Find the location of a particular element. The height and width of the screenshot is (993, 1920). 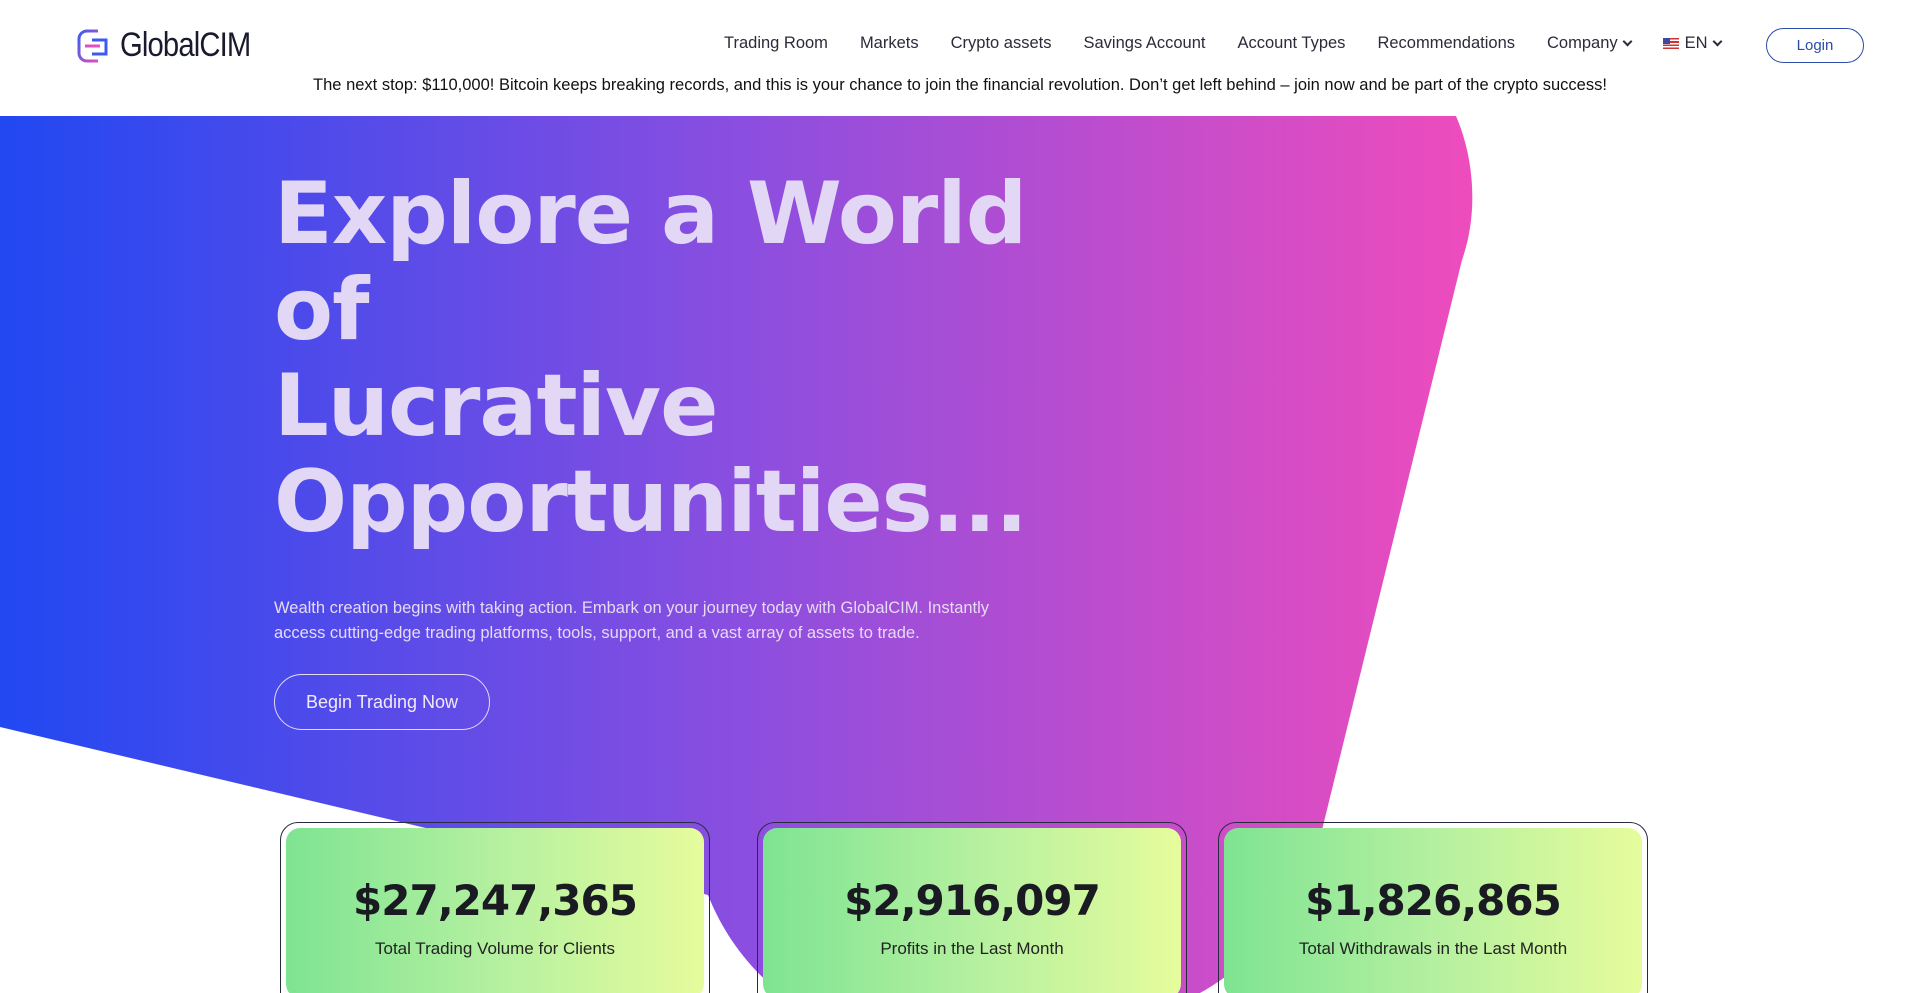

nav-recommendations: Recommendations is located at coordinates (1446, 43).